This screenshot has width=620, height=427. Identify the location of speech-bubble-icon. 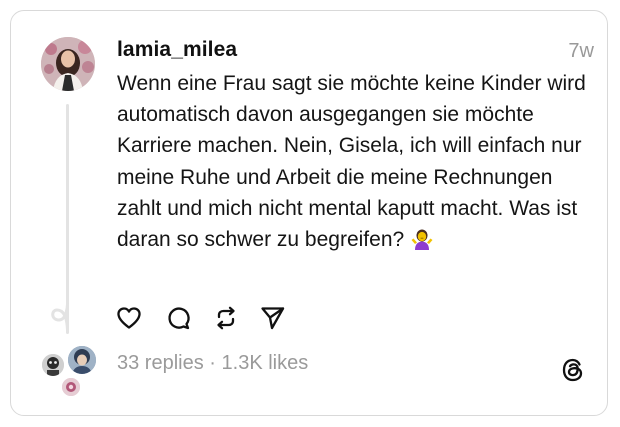
(179, 318).